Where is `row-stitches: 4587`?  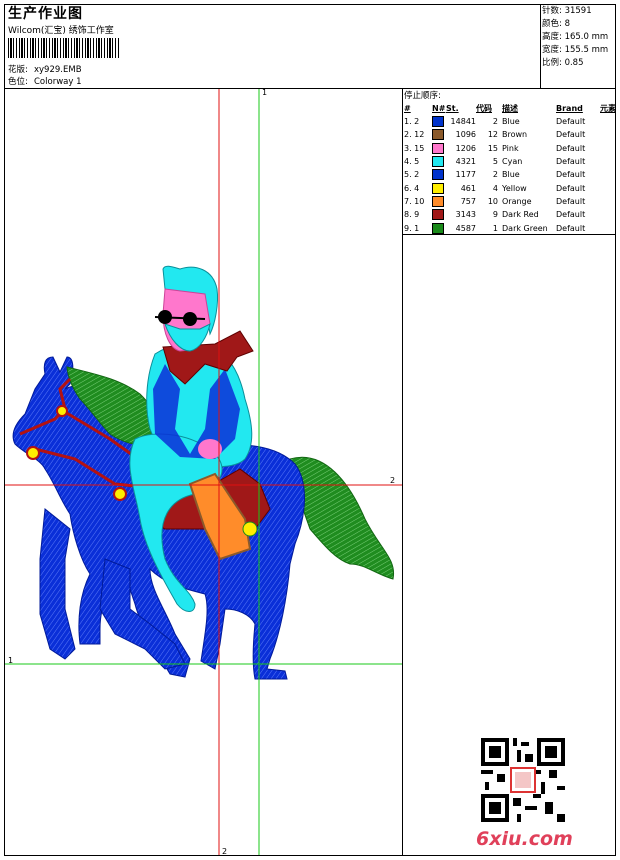
row-stitches: 4587 is located at coordinates (465, 228).